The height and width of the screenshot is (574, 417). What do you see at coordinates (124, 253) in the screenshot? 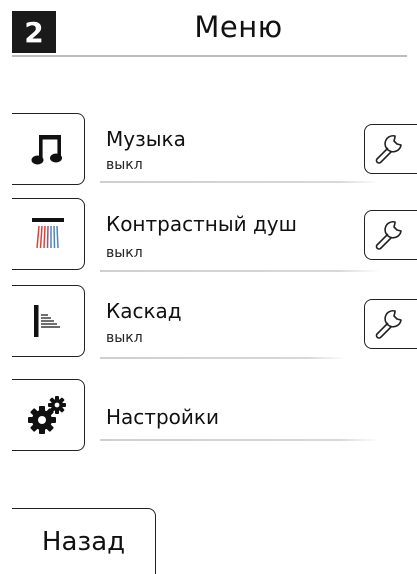
I see `contrast-shower-status: выкл` at bounding box center [124, 253].